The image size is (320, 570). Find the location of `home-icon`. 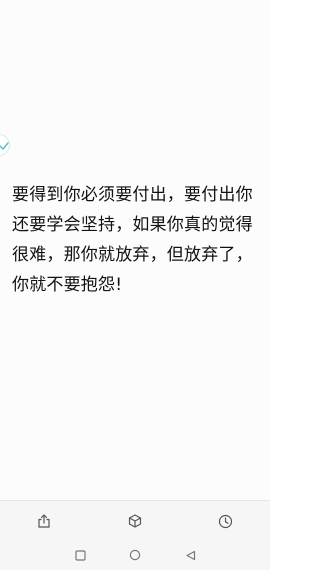

home-icon is located at coordinates (135, 555).